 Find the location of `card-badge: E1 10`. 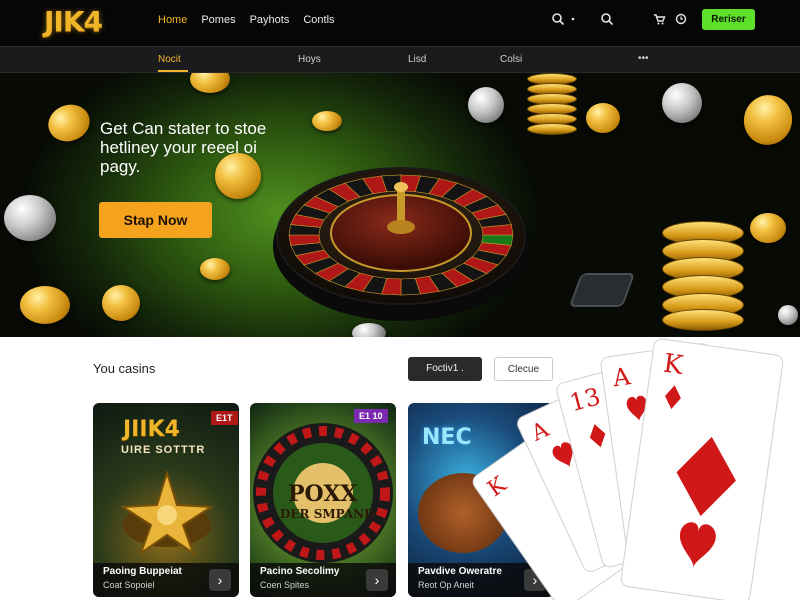

card-badge: E1 10 is located at coordinates (371, 416).